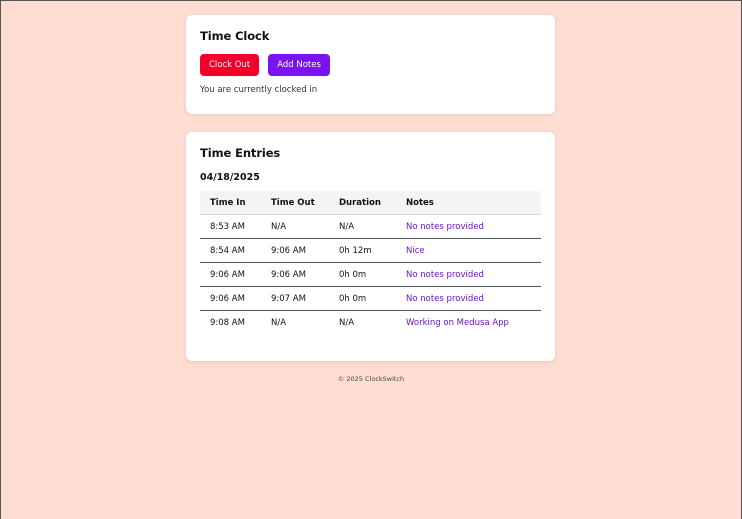  I want to click on table-row: 9:06 AM 9:07 AM 0h 0m No notes provided, so click(370, 298).